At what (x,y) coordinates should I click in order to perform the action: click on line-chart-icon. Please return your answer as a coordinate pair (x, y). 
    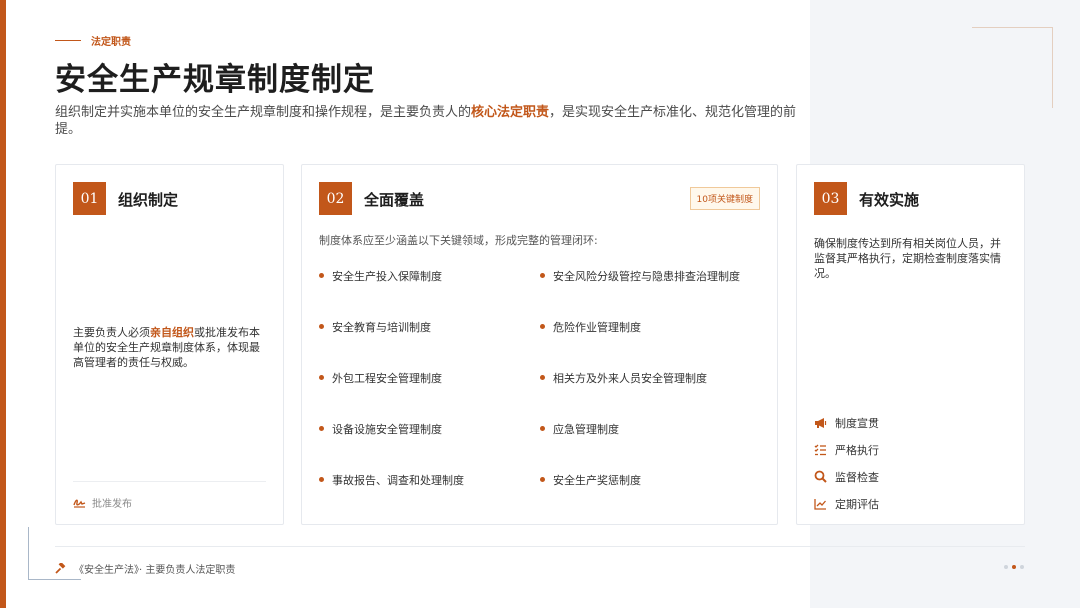
    Looking at the image, I should click on (820, 504).